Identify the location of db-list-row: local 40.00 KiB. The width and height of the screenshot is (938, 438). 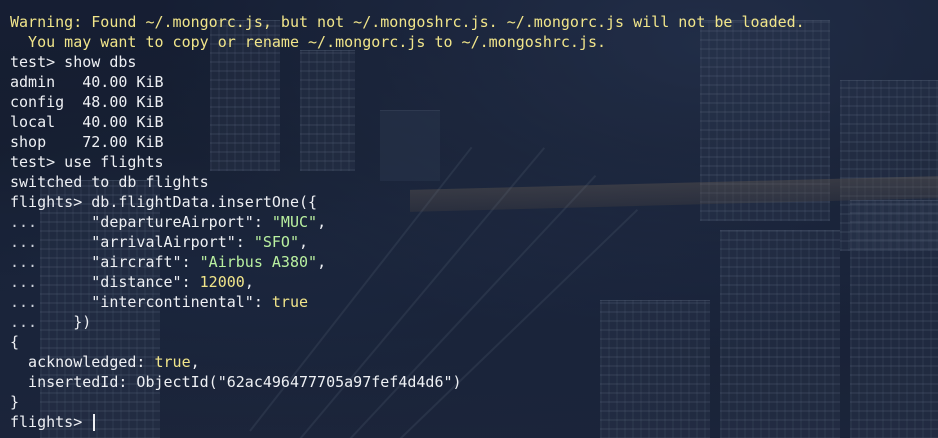
(474, 122).